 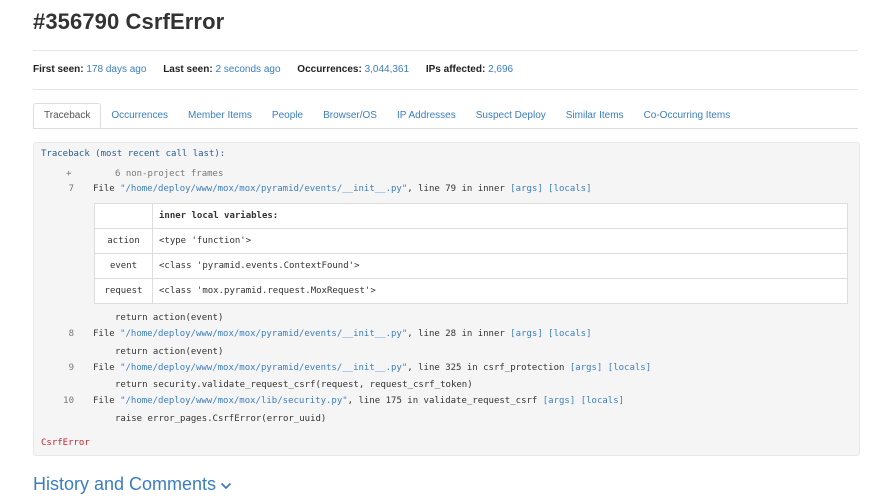 What do you see at coordinates (287, 115) in the screenshot?
I see `tab-people: People` at bounding box center [287, 115].